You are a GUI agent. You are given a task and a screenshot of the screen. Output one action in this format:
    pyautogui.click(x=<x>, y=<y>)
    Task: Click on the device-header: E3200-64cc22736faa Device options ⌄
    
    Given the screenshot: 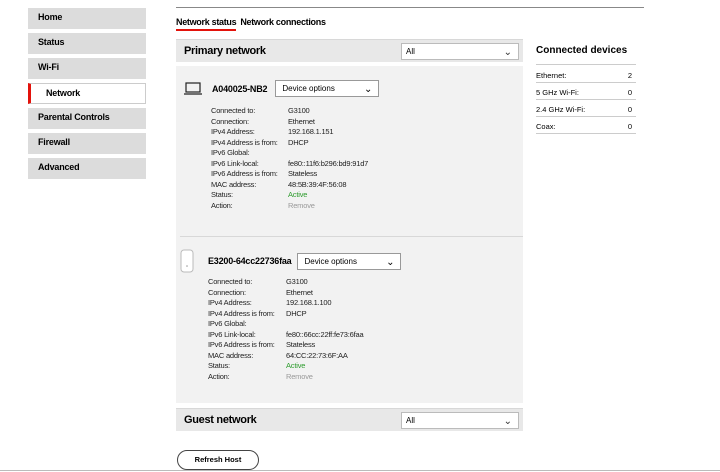 What is the action you would take?
    pyautogui.click(x=291, y=261)
    